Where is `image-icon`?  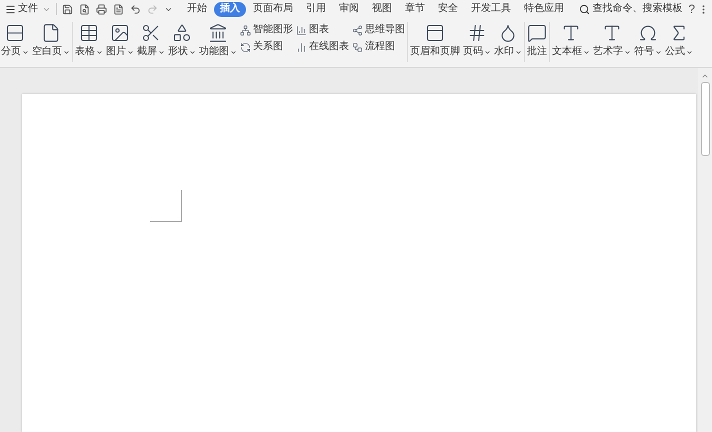 image-icon is located at coordinates (120, 33).